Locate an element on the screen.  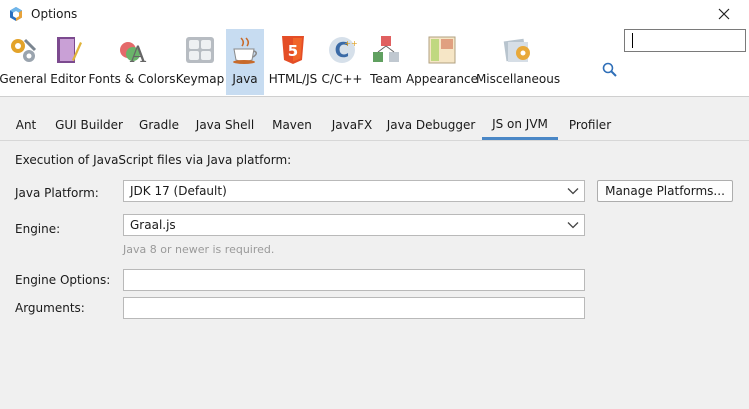
netbeans-app-icon is located at coordinates (16, 14).